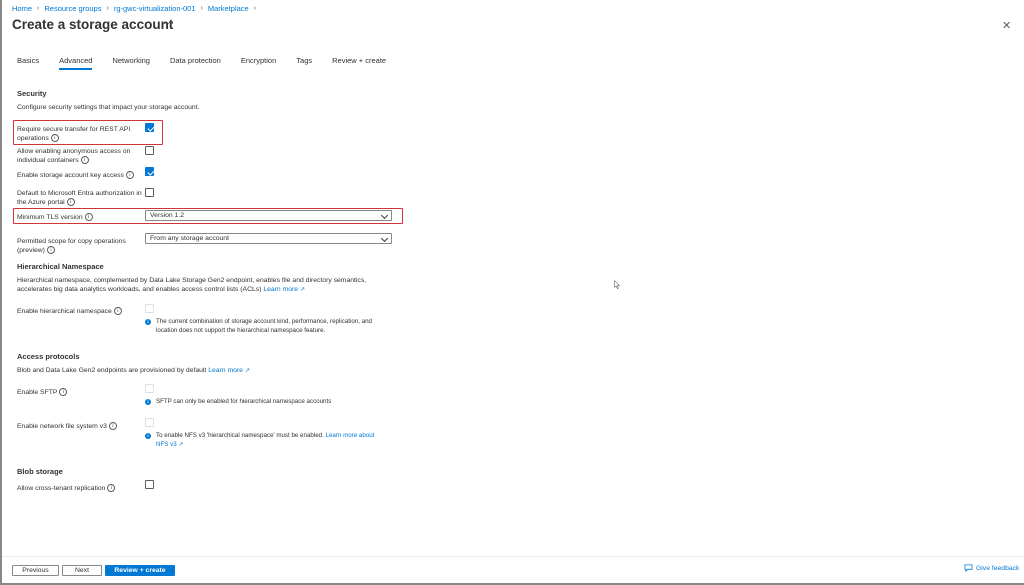 Image resolution: width=1024 pixels, height=585 pixels. What do you see at coordinates (149, 150) in the screenshot?
I see `anonymous-access-checkbox` at bounding box center [149, 150].